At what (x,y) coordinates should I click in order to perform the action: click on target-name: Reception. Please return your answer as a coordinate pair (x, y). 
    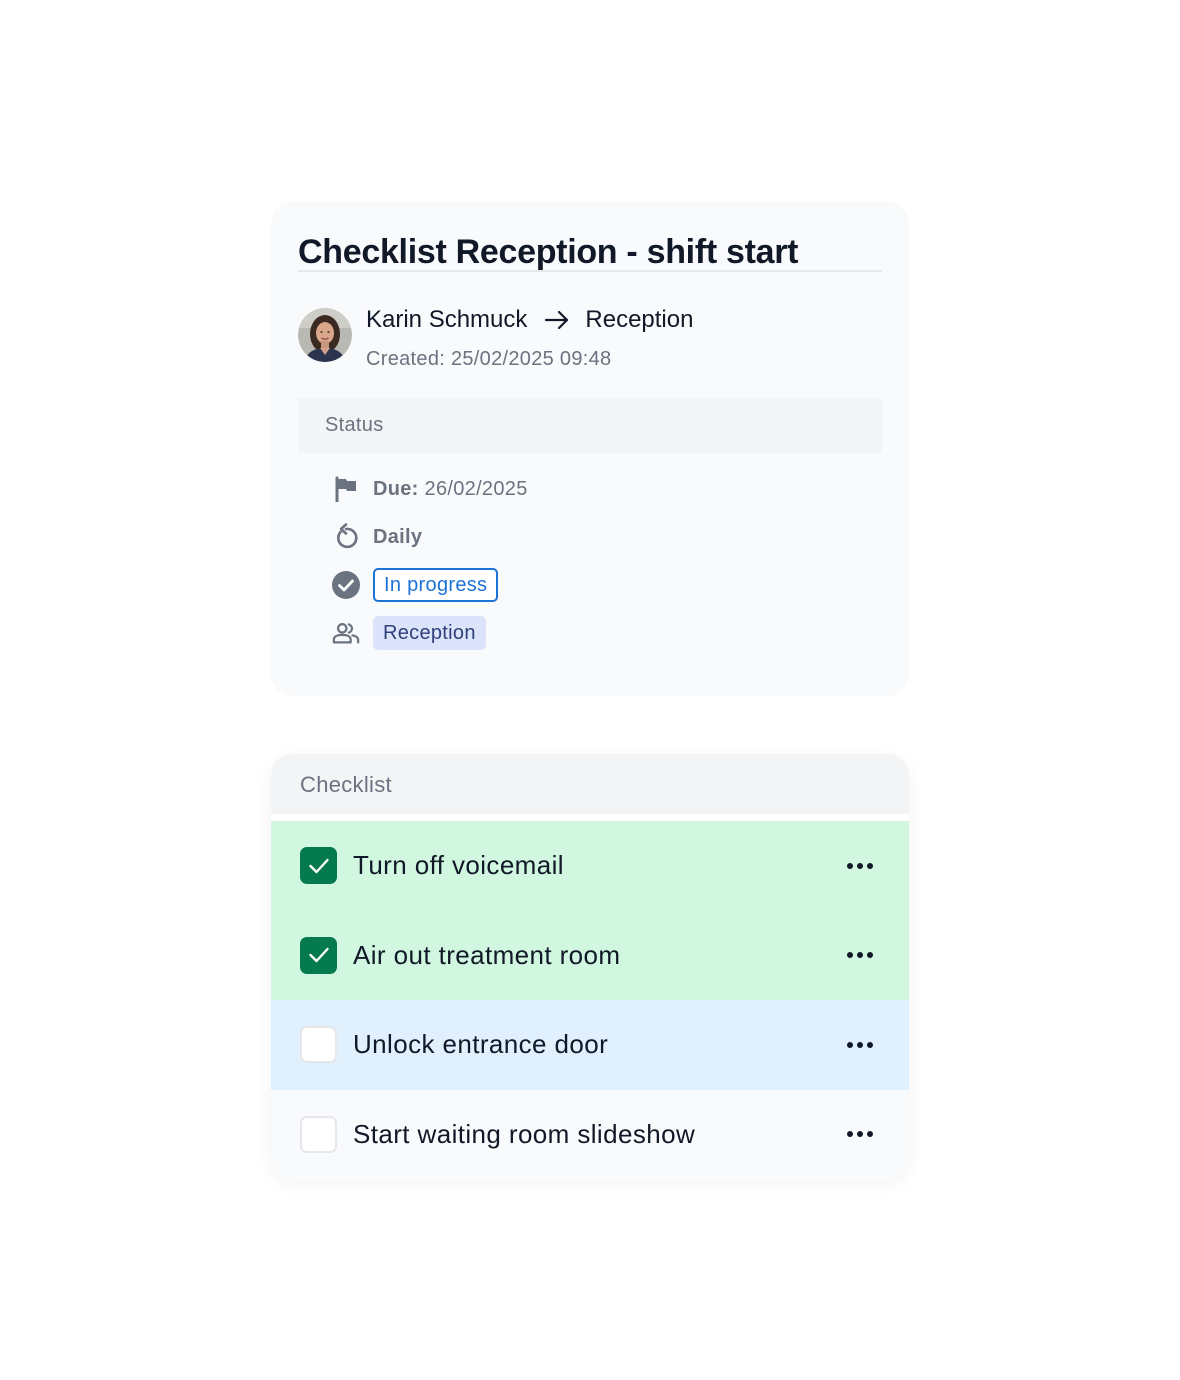
    Looking at the image, I should click on (639, 320).